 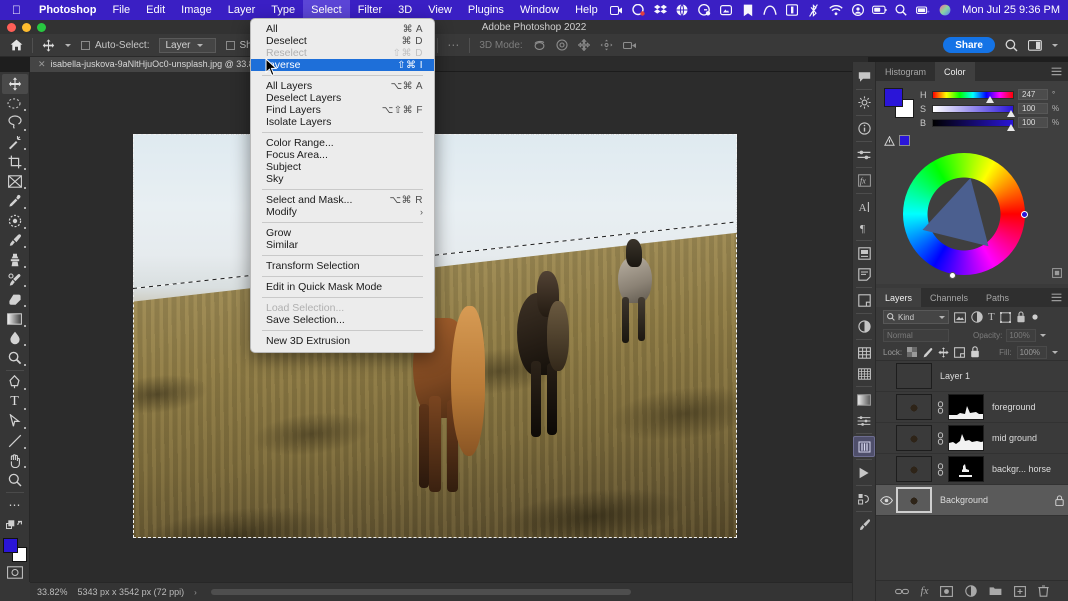 I want to click on saturation-slider, so click(x=974, y=110).